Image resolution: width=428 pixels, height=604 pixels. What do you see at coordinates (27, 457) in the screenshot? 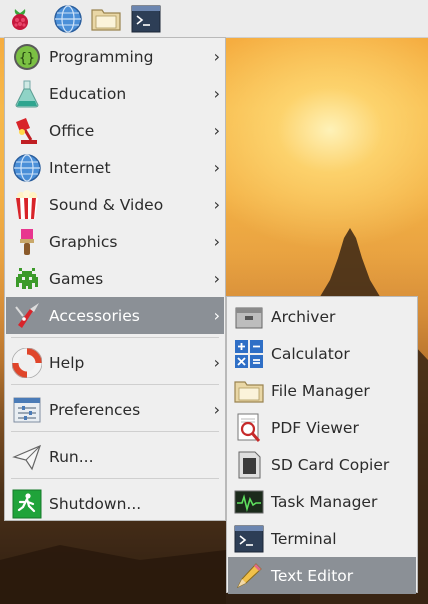
I see `paper-plane-icon` at bounding box center [27, 457].